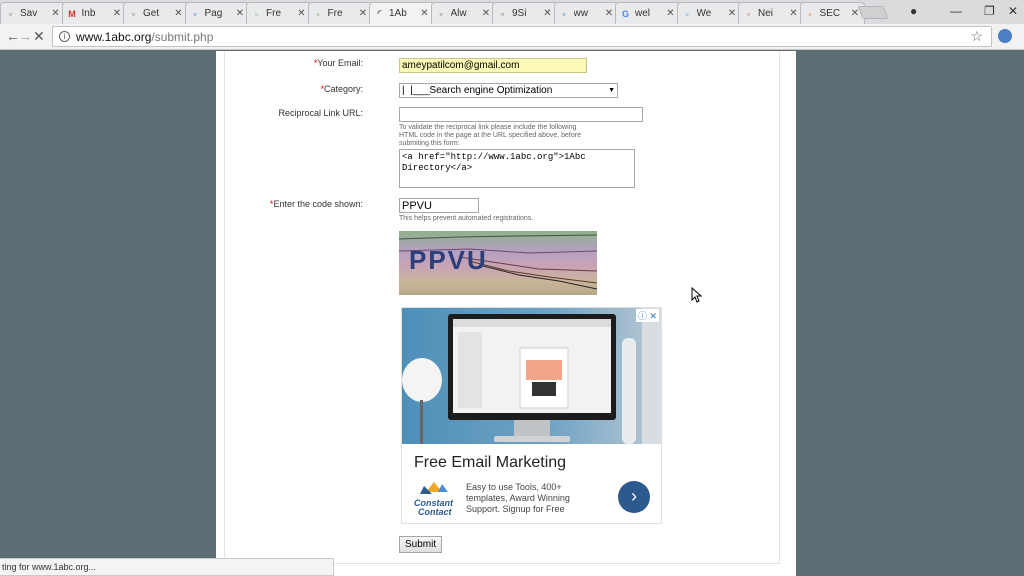 This screenshot has height=576, width=1024. Describe the element at coordinates (687, 13) in the screenshot. I see `swirl-icon: ▫` at that location.